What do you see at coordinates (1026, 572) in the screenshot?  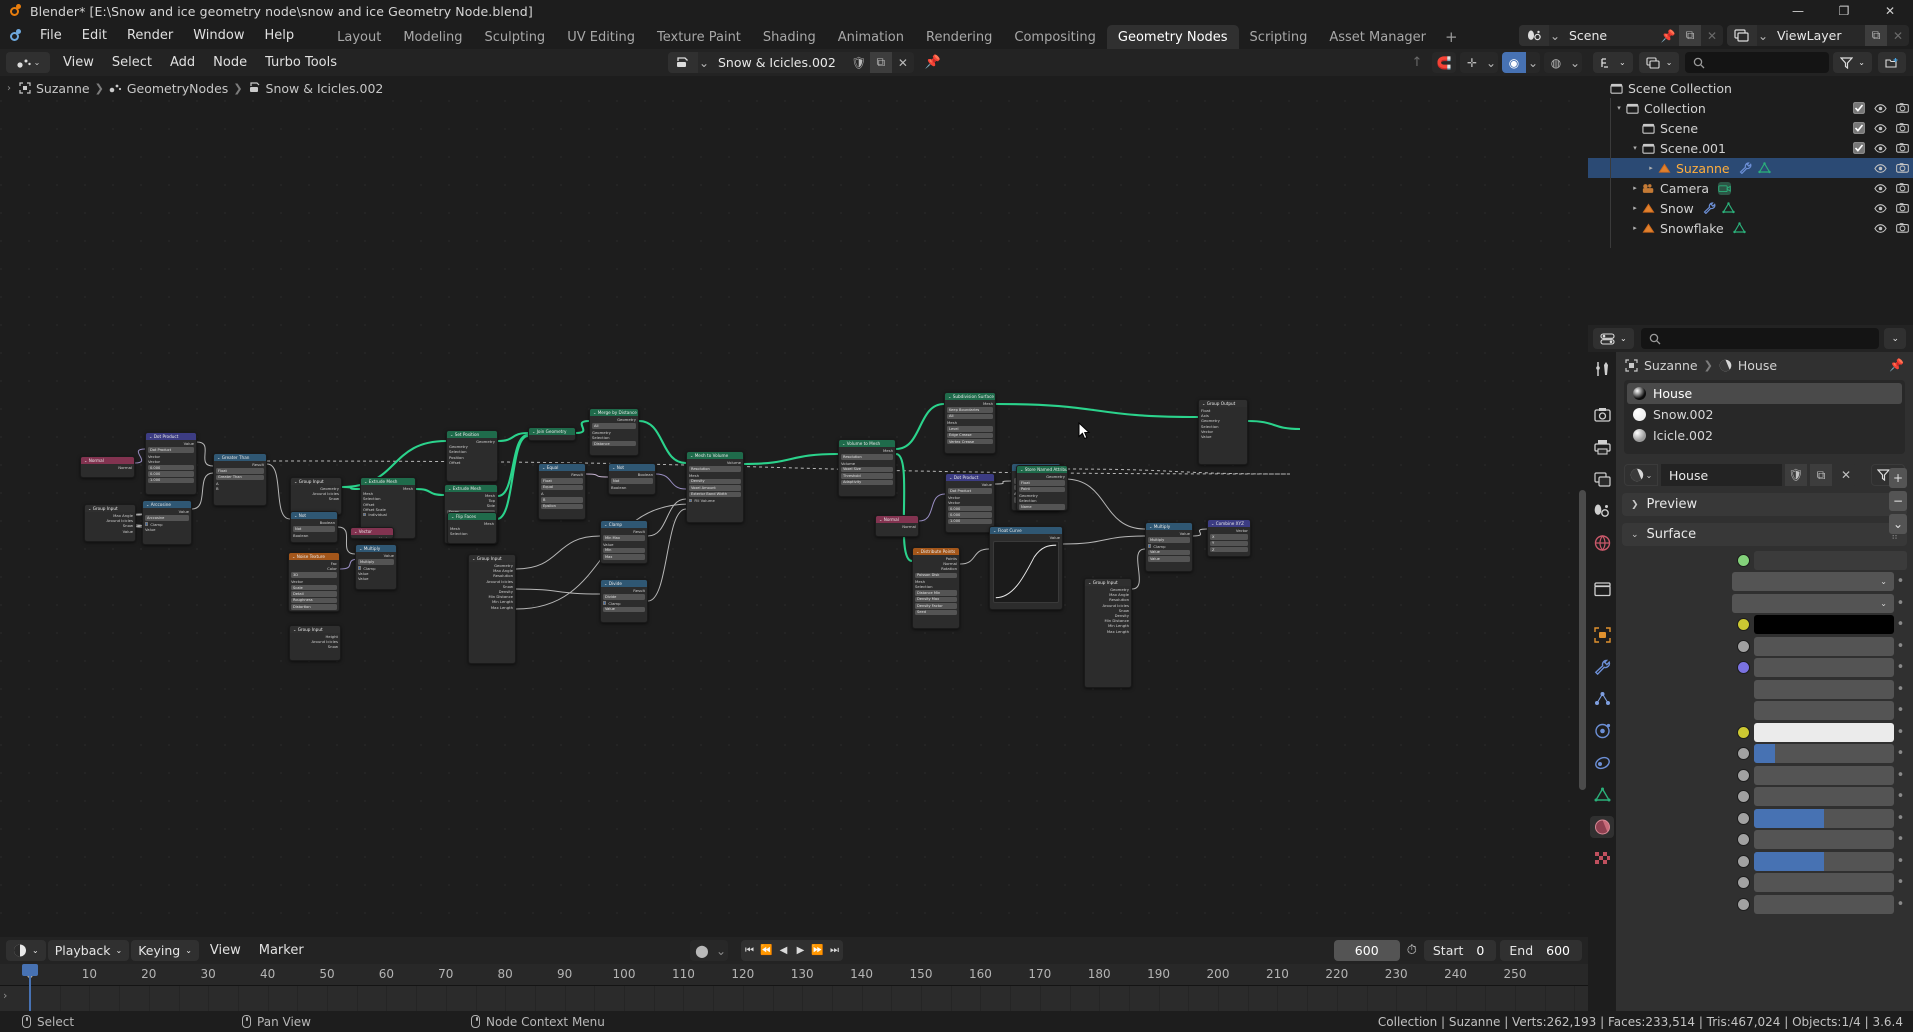 I see `curve-widget` at bounding box center [1026, 572].